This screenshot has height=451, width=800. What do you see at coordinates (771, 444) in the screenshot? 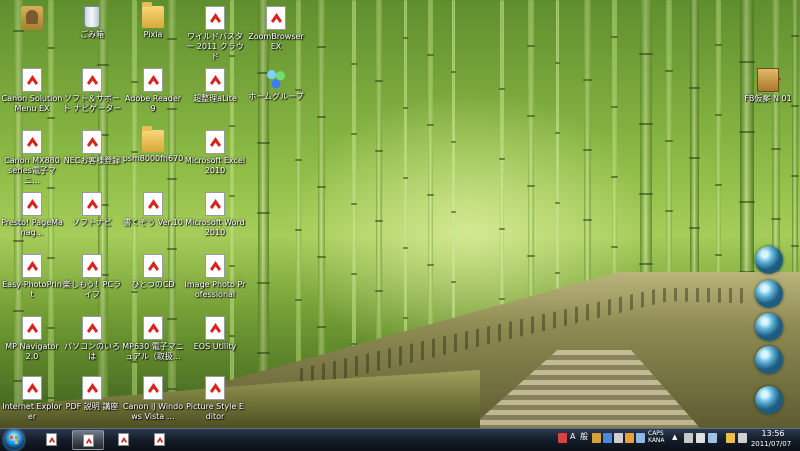
I see `clock-date: 2011/07/07` at bounding box center [771, 444].